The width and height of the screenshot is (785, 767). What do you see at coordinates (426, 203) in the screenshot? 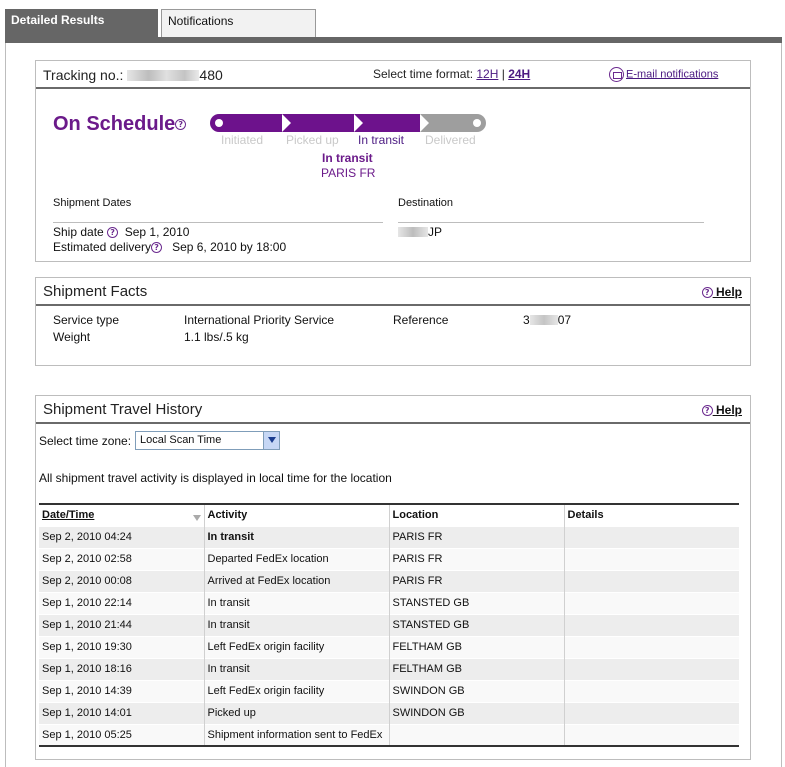
I see `destination-header: Destination` at bounding box center [426, 203].